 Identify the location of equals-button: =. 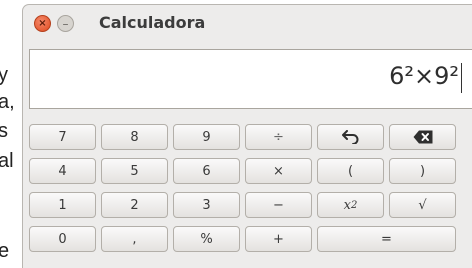
(386, 239).